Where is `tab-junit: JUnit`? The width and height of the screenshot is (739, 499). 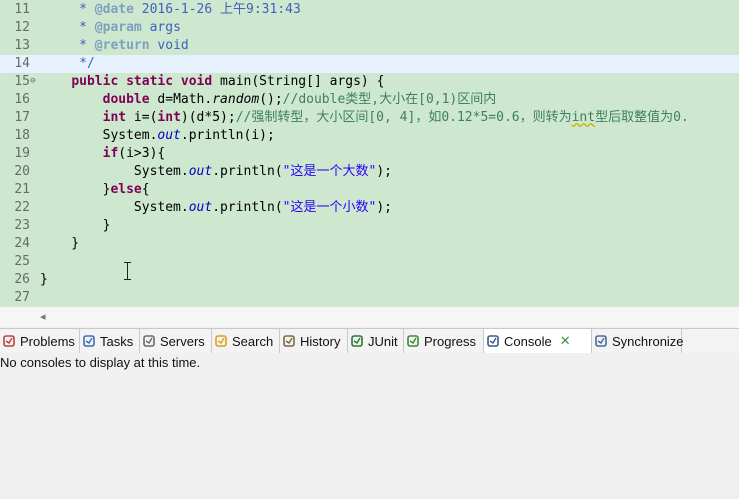 tab-junit: JUnit is located at coordinates (376, 341).